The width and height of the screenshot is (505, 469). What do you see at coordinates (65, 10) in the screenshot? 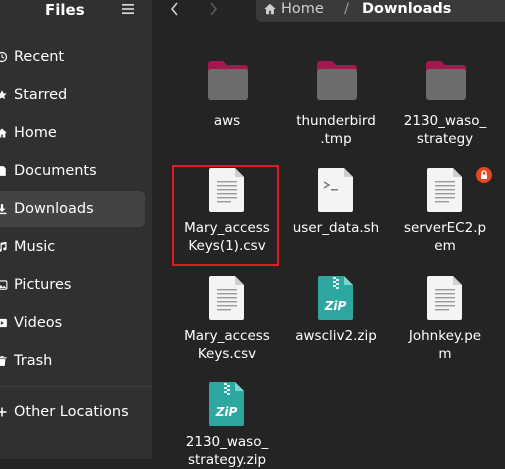
I see `window-title: Files` at bounding box center [65, 10].